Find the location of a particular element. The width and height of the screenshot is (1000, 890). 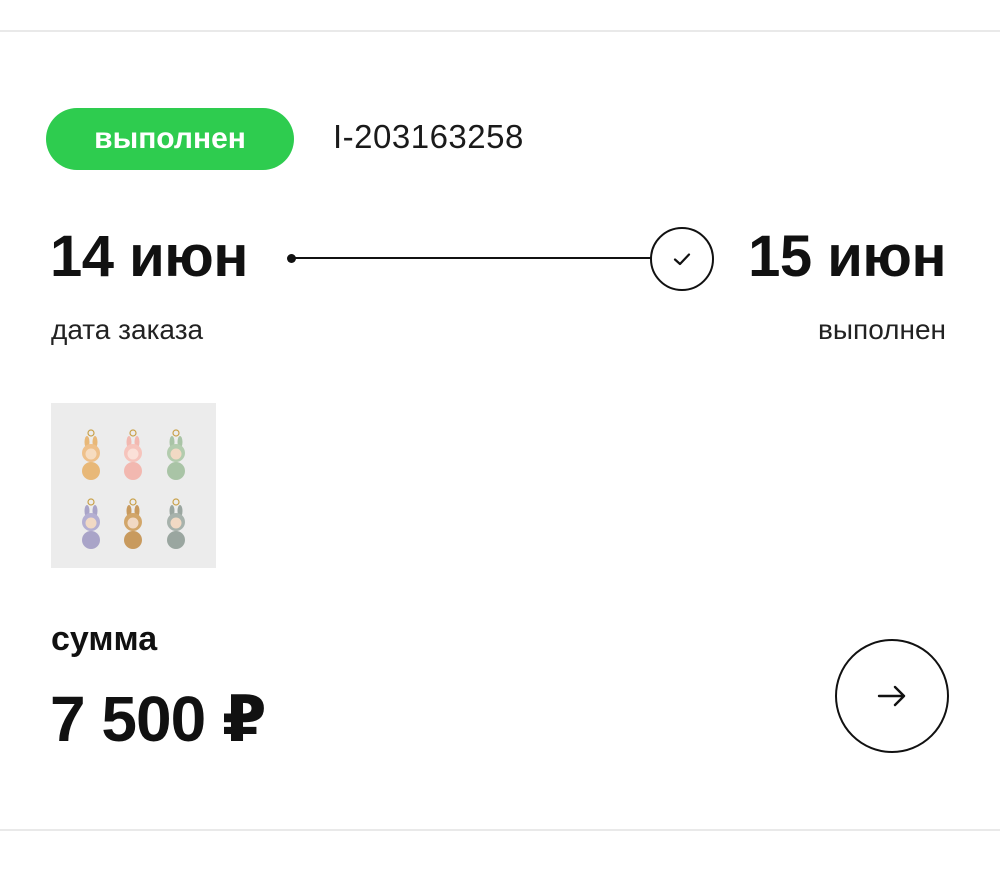

arrow-right-icon is located at coordinates (891, 696).